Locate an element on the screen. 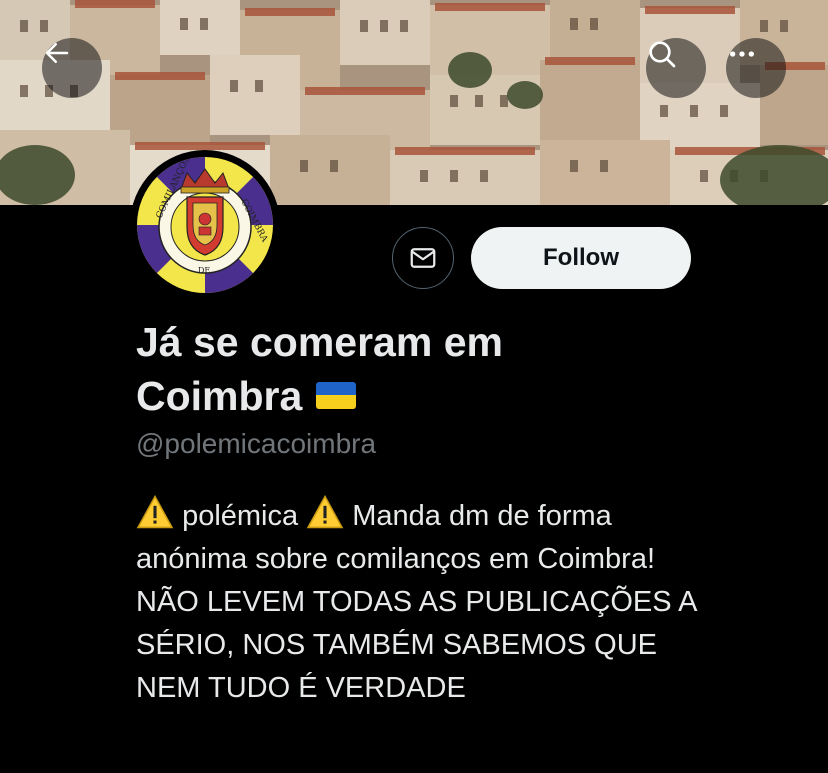 The image size is (828, 773). more-options-button is located at coordinates (756, 68).